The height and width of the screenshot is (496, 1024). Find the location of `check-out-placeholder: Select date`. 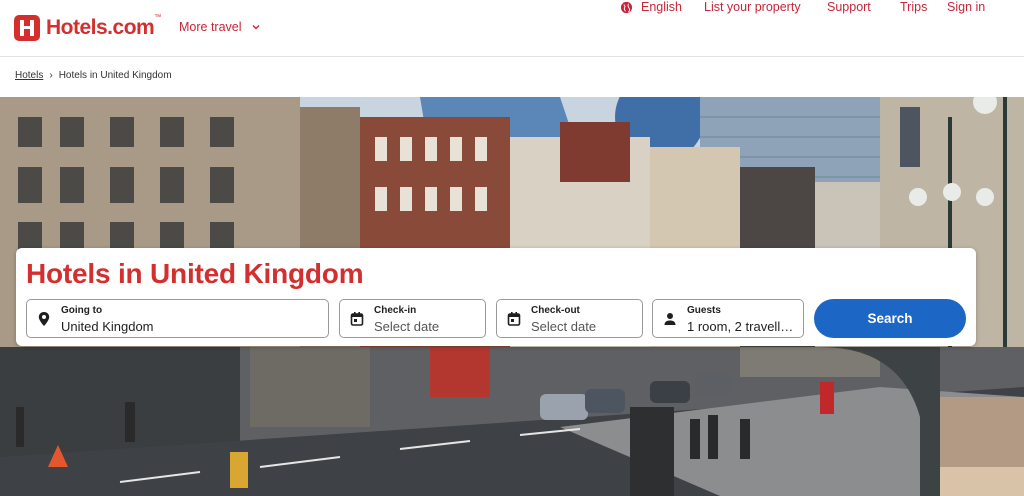

check-out-placeholder: Select date is located at coordinates (564, 326).